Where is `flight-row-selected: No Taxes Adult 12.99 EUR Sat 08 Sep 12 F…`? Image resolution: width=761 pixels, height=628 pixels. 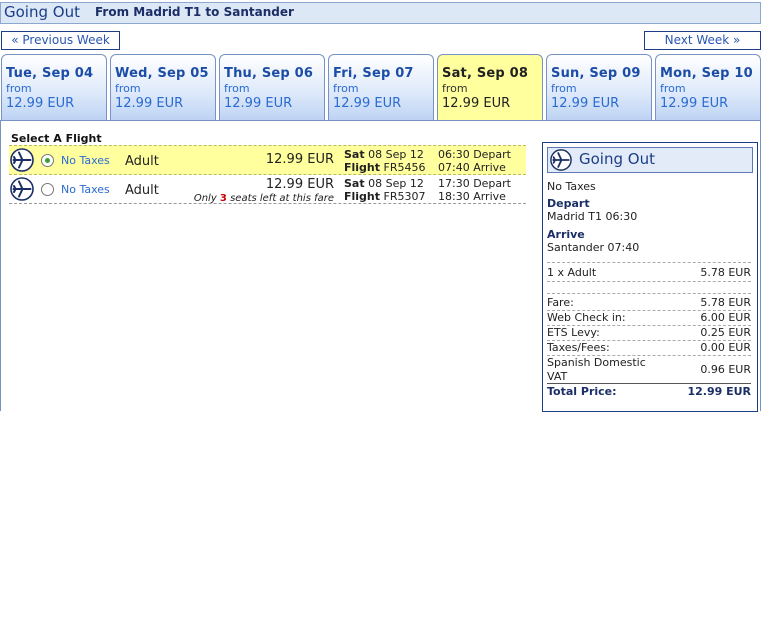 flight-row-selected: No Taxes Adult 12.99 EUR Sat 08 Sep 12 F… is located at coordinates (267, 160).